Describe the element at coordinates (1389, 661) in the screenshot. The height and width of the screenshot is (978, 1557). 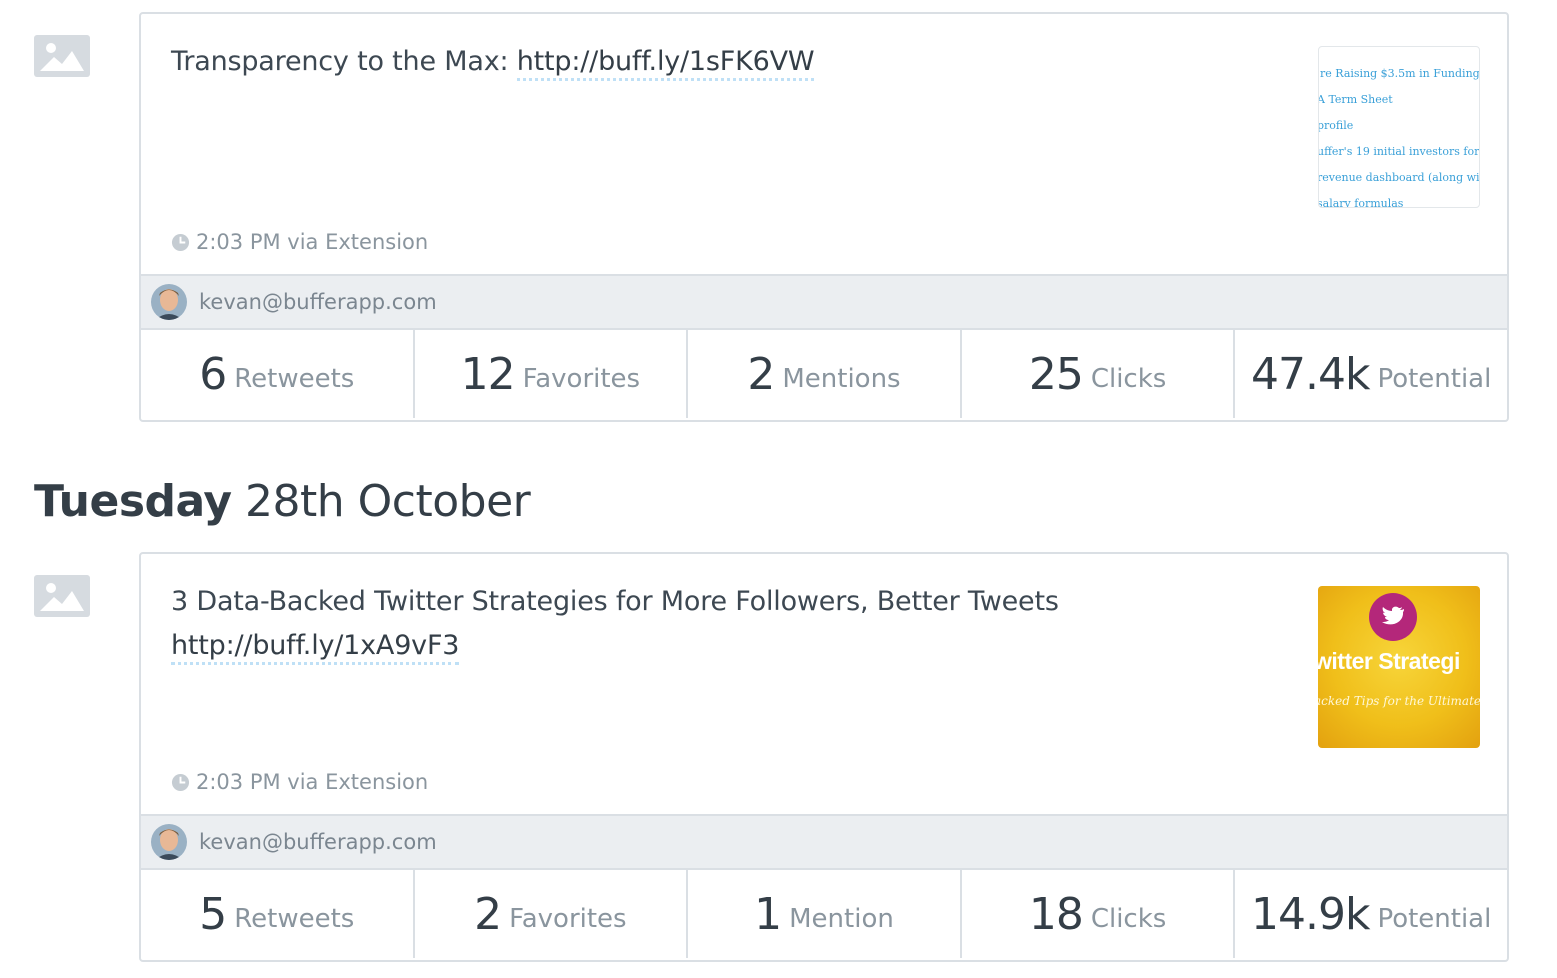
I see `thumbnail-title: witter Strategi` at that location.